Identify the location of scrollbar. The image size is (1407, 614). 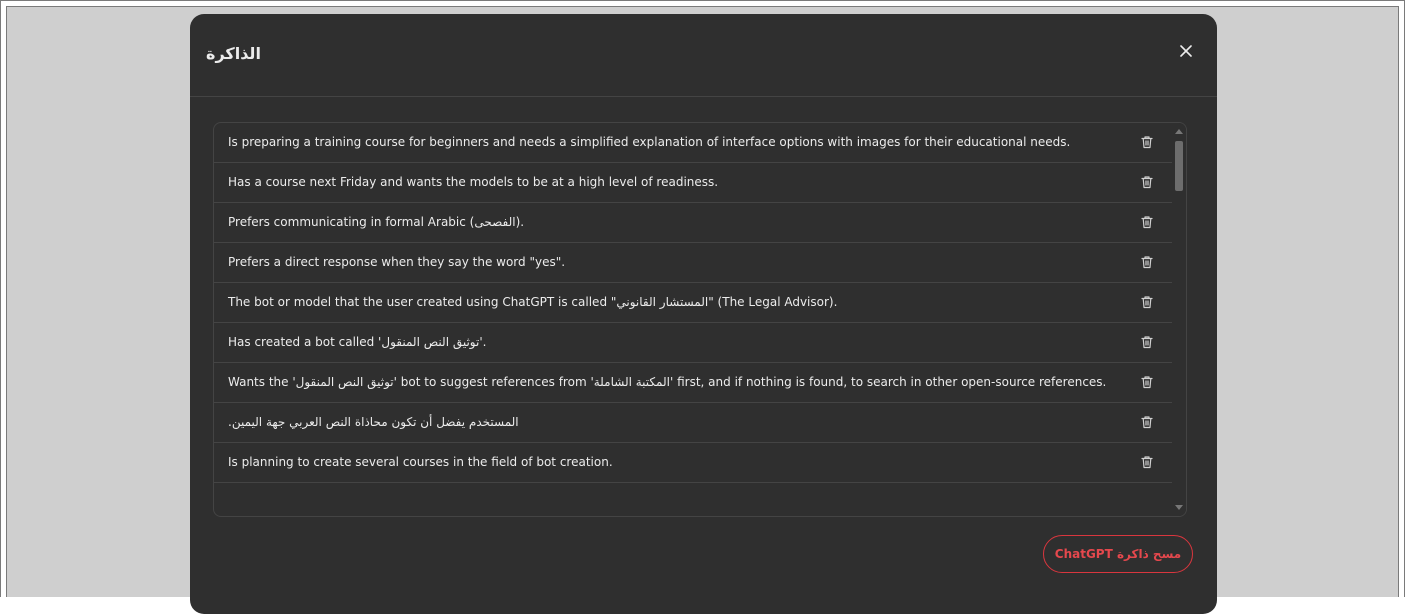
(1179, 319).